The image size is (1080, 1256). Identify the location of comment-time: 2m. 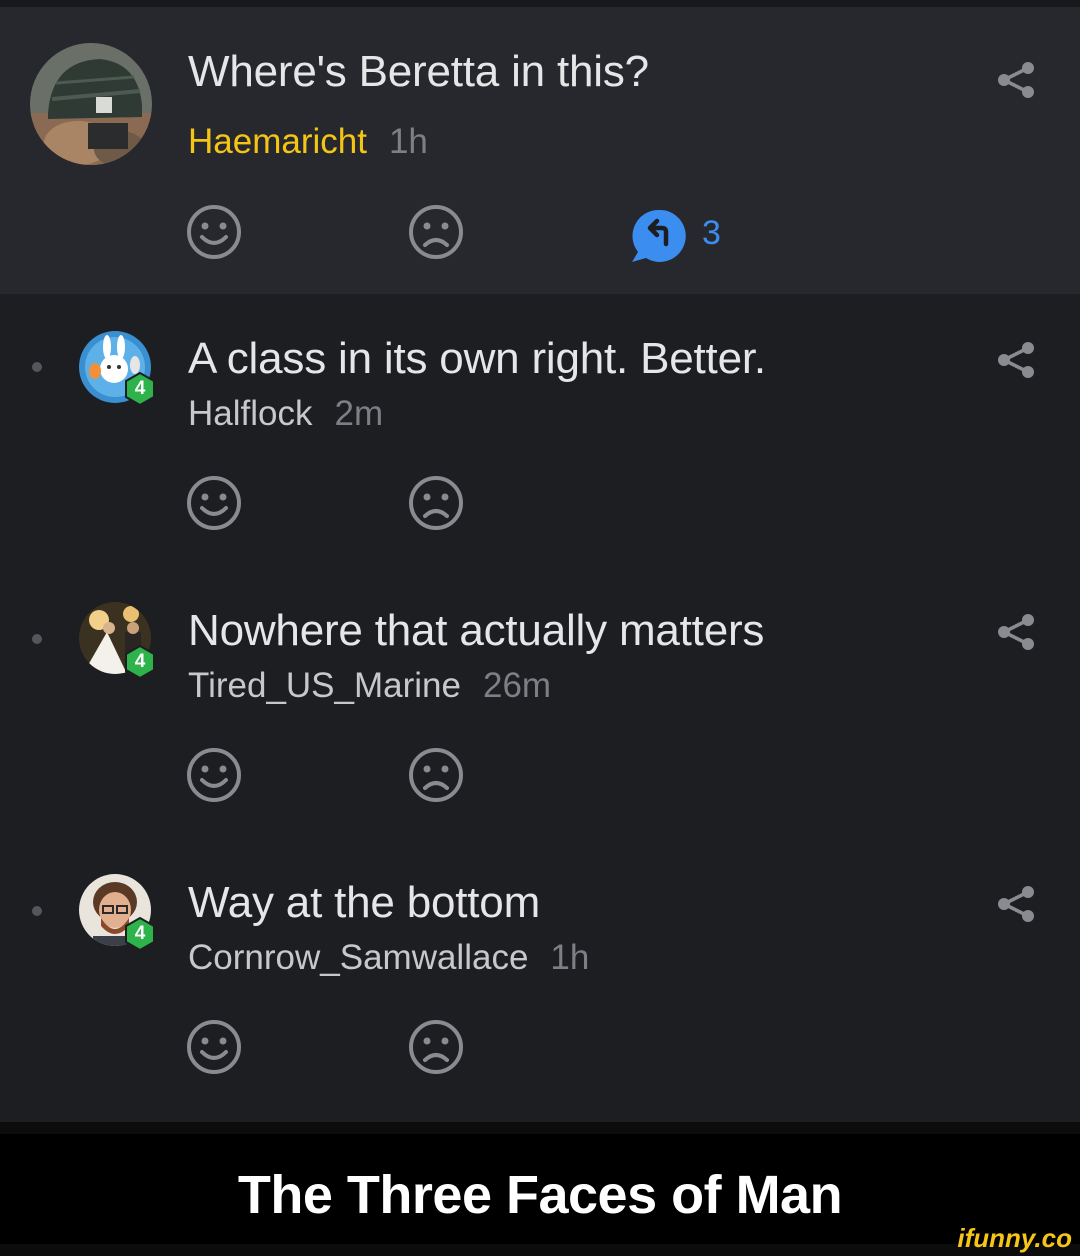
(359, 413).